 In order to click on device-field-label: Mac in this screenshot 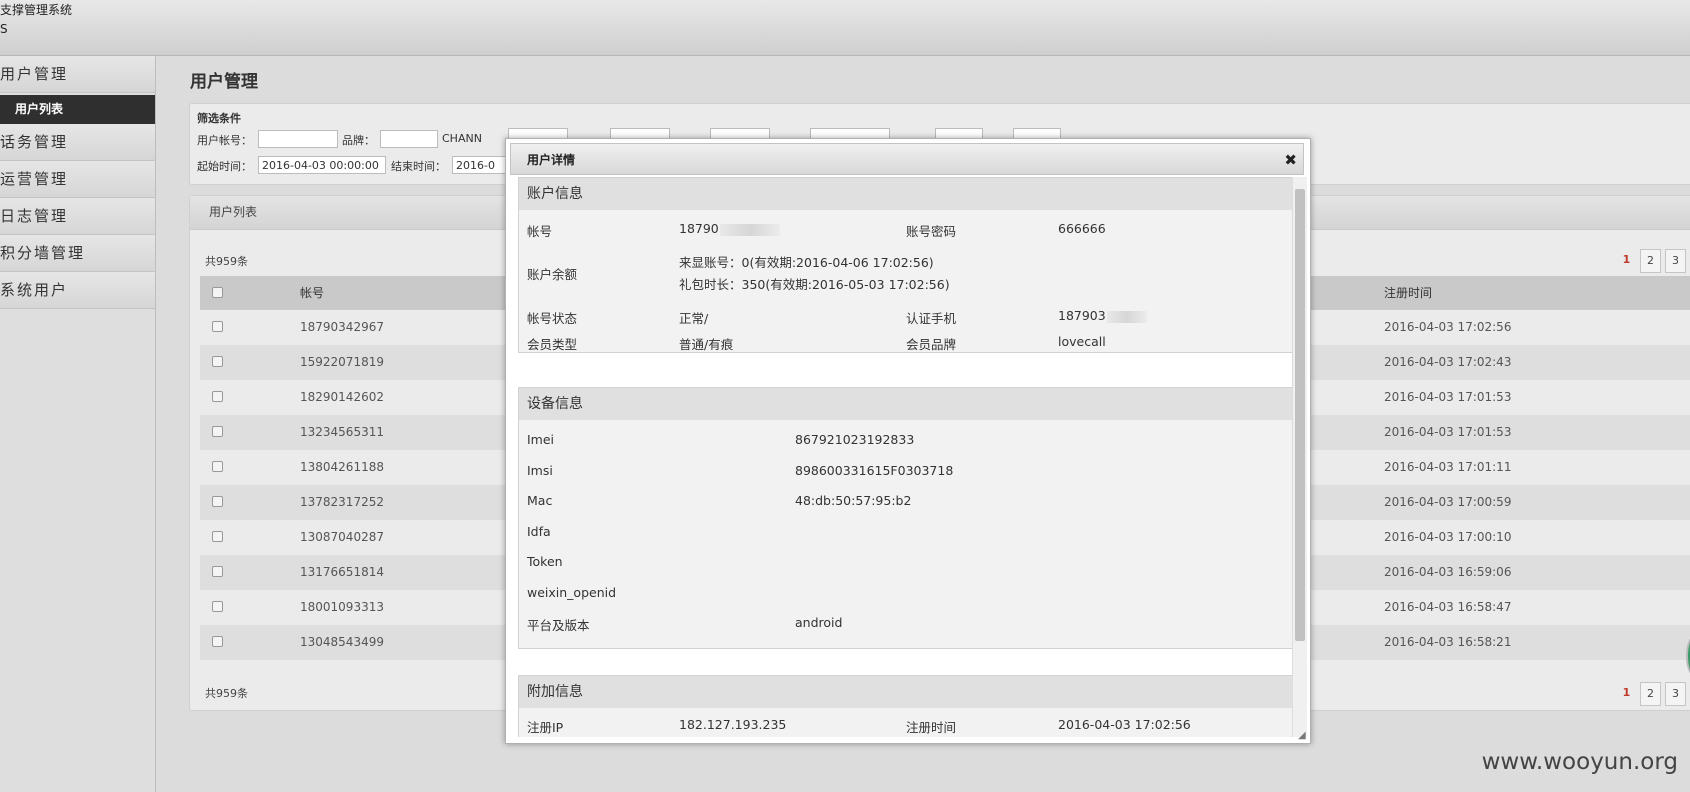, I will do `click(540, 500)`.